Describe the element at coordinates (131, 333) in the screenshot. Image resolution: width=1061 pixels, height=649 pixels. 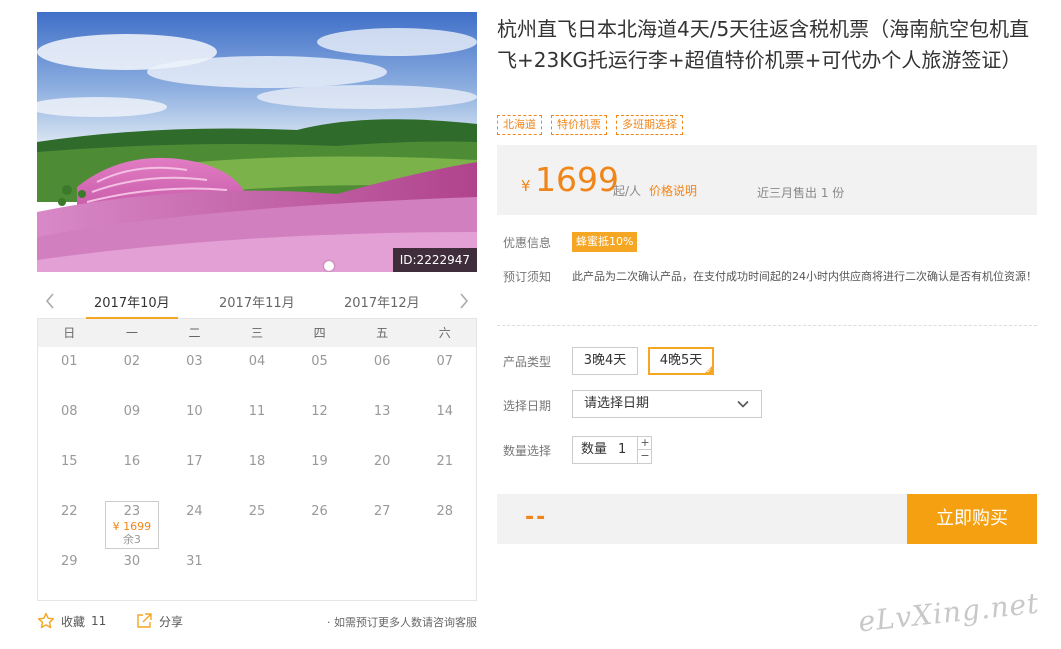
I see `weekday-label: 一` at that location.